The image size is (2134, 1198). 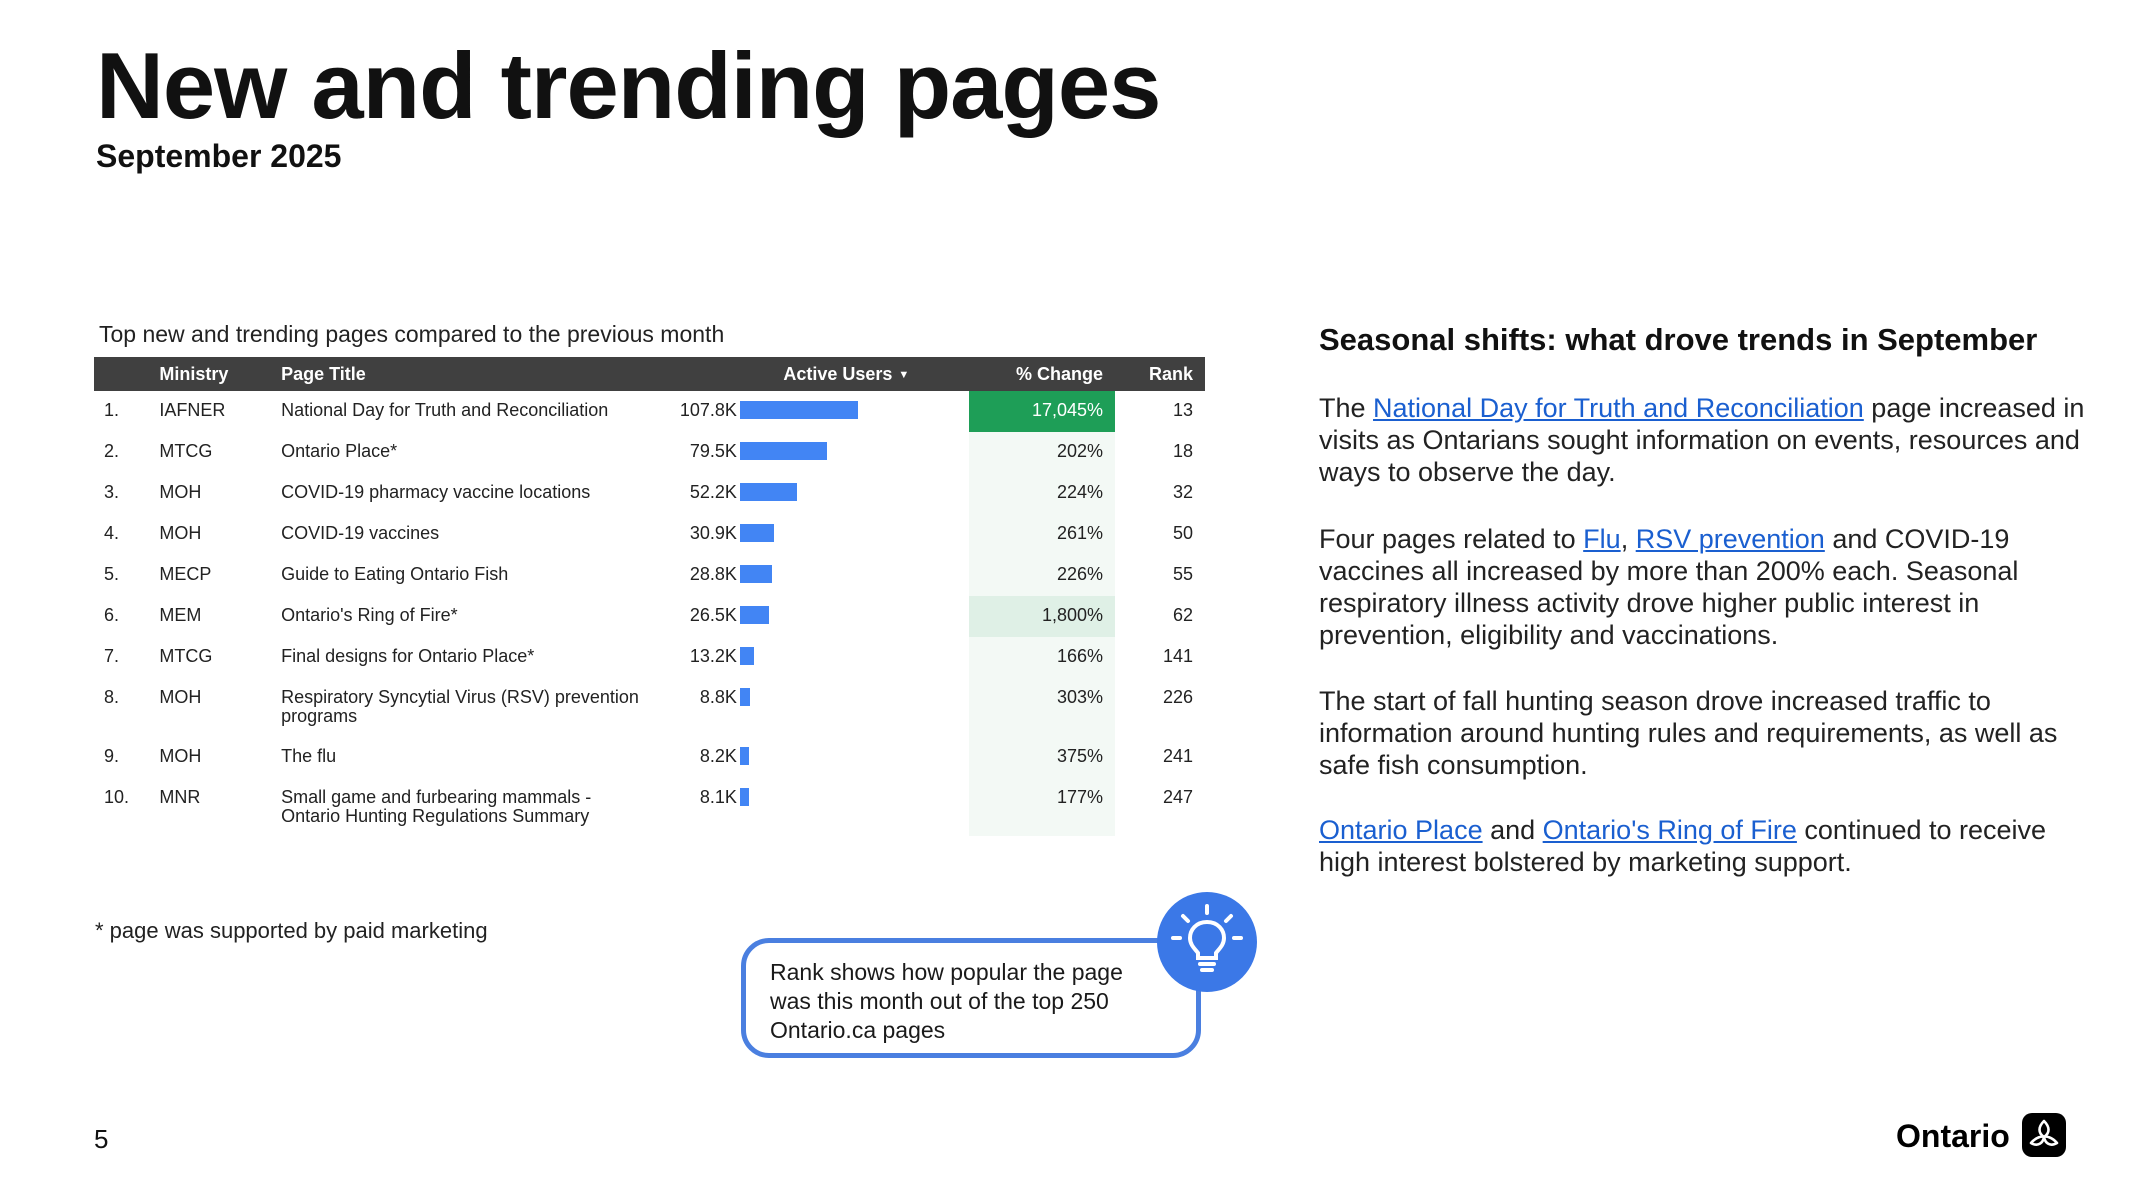 What do you see at coordinates (1177, 697) in the screenshot?
I see `row-rank: 226` at bounding box center [1177, 697].